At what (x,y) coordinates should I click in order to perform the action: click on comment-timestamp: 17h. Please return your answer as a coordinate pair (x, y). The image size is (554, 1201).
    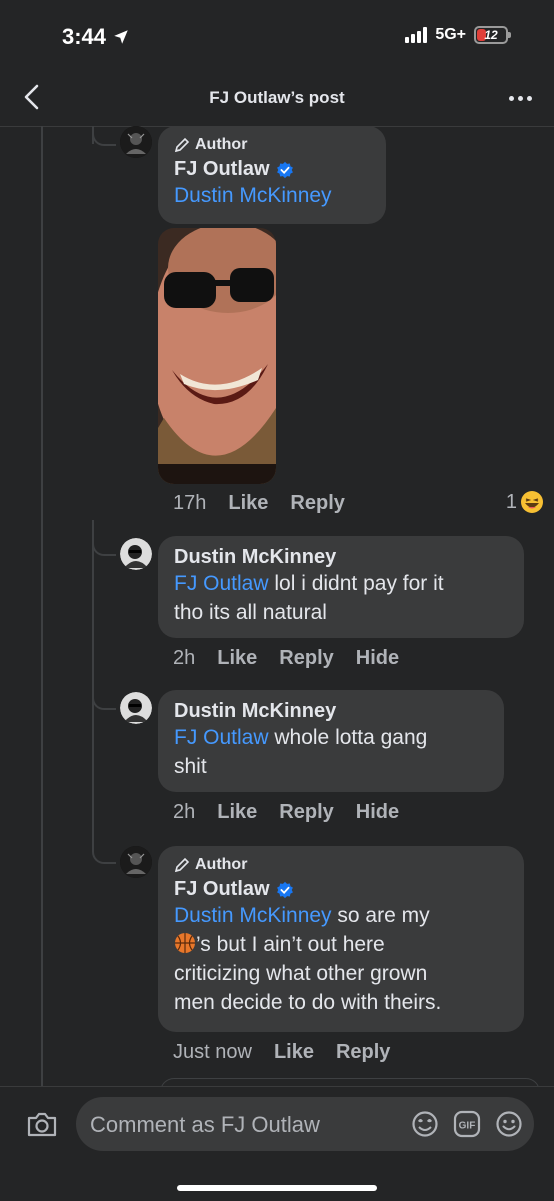
    Looking at the image, I should click on (190, 503).